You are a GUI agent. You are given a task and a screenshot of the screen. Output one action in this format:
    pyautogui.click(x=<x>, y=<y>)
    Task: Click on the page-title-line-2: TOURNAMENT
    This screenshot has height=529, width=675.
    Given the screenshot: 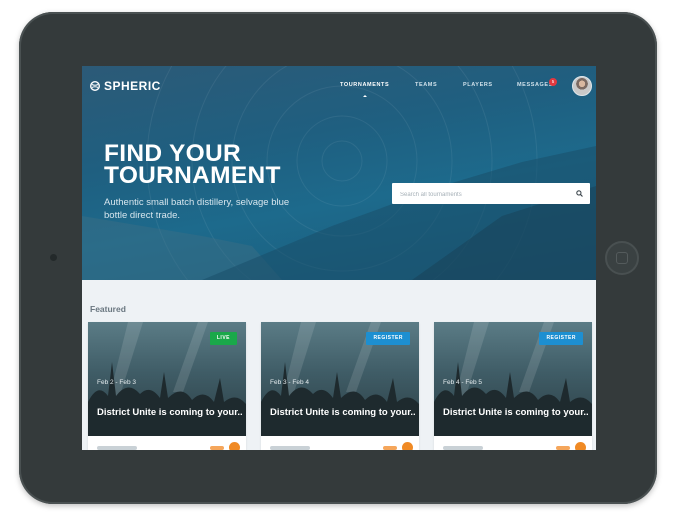 What is the action you would take?
    pyautogui.click(x=192, y=175)
    